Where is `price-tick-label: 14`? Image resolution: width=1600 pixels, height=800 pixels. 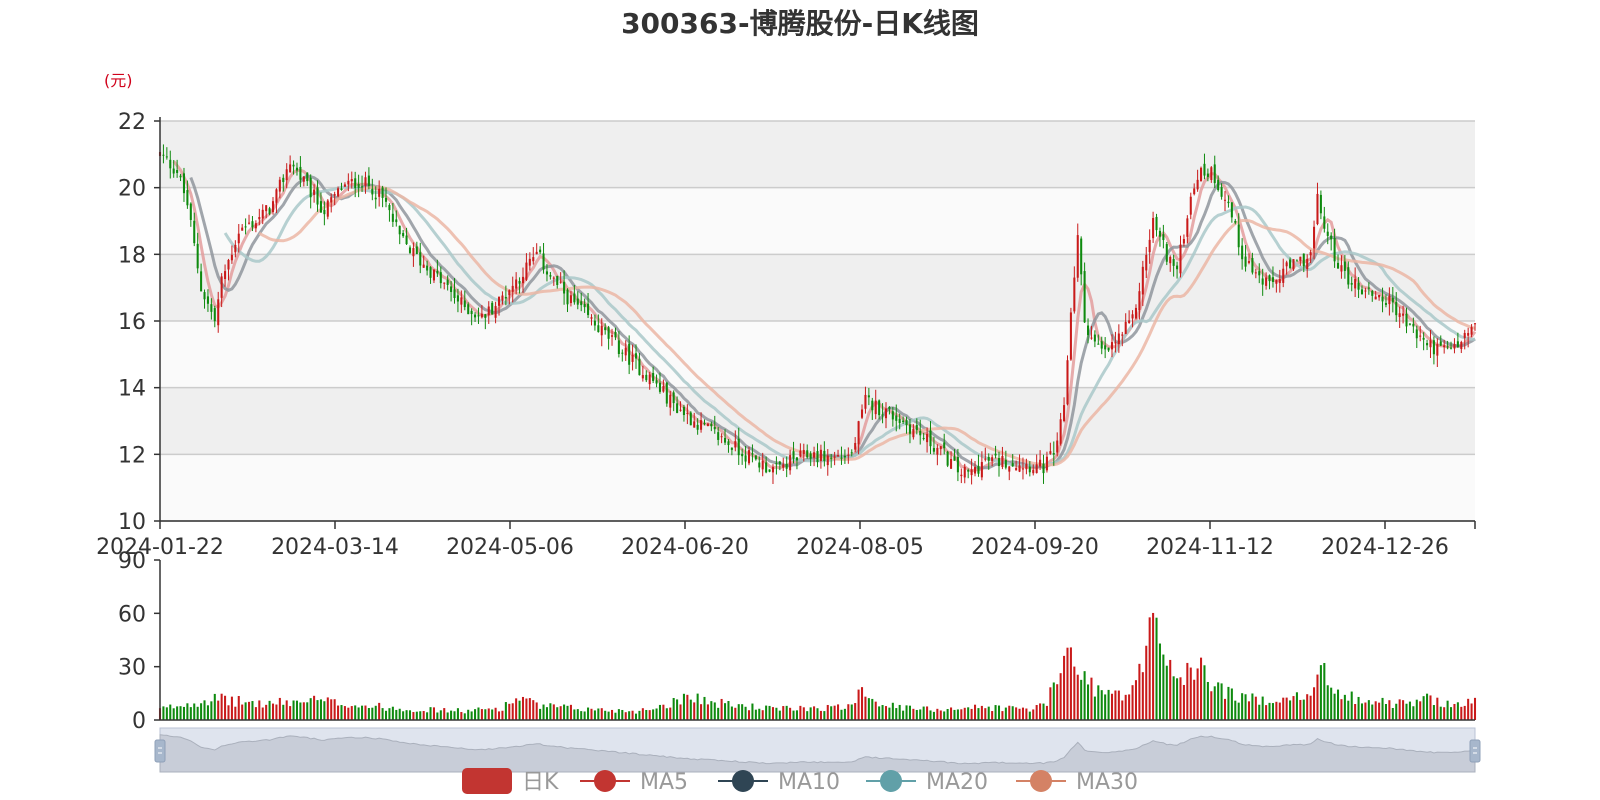
price-tick-label: 14 is located at coordinates (132, 389).